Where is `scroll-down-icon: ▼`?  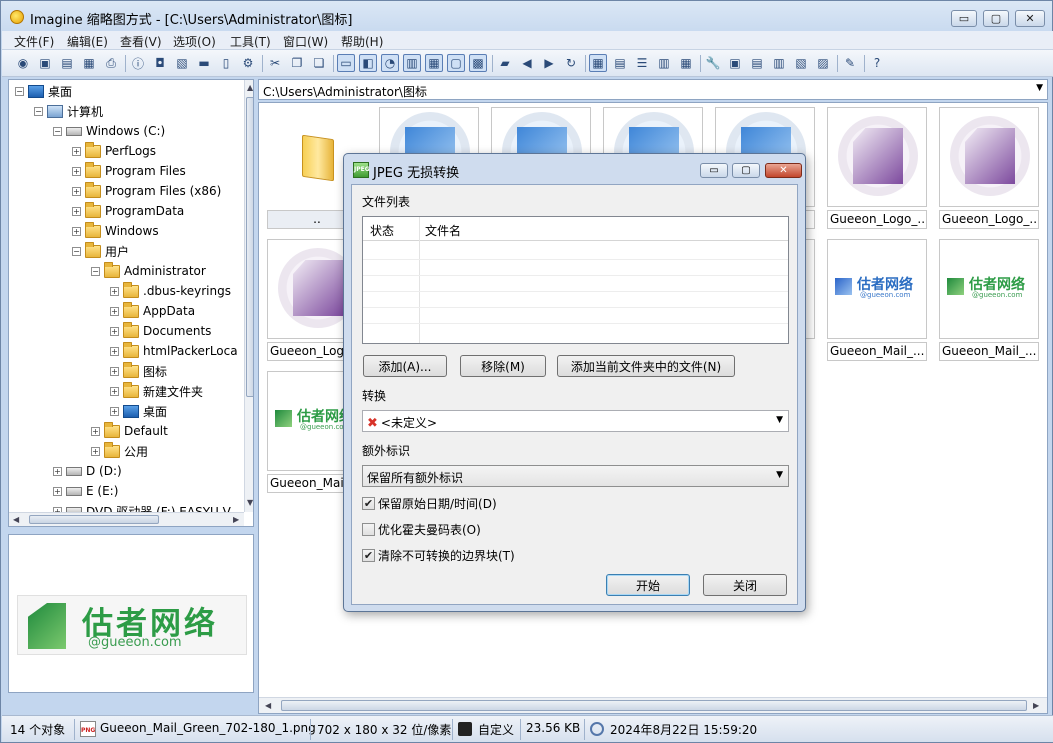
scroll-down-icon: ▼ is located at coordinates (250, 502).